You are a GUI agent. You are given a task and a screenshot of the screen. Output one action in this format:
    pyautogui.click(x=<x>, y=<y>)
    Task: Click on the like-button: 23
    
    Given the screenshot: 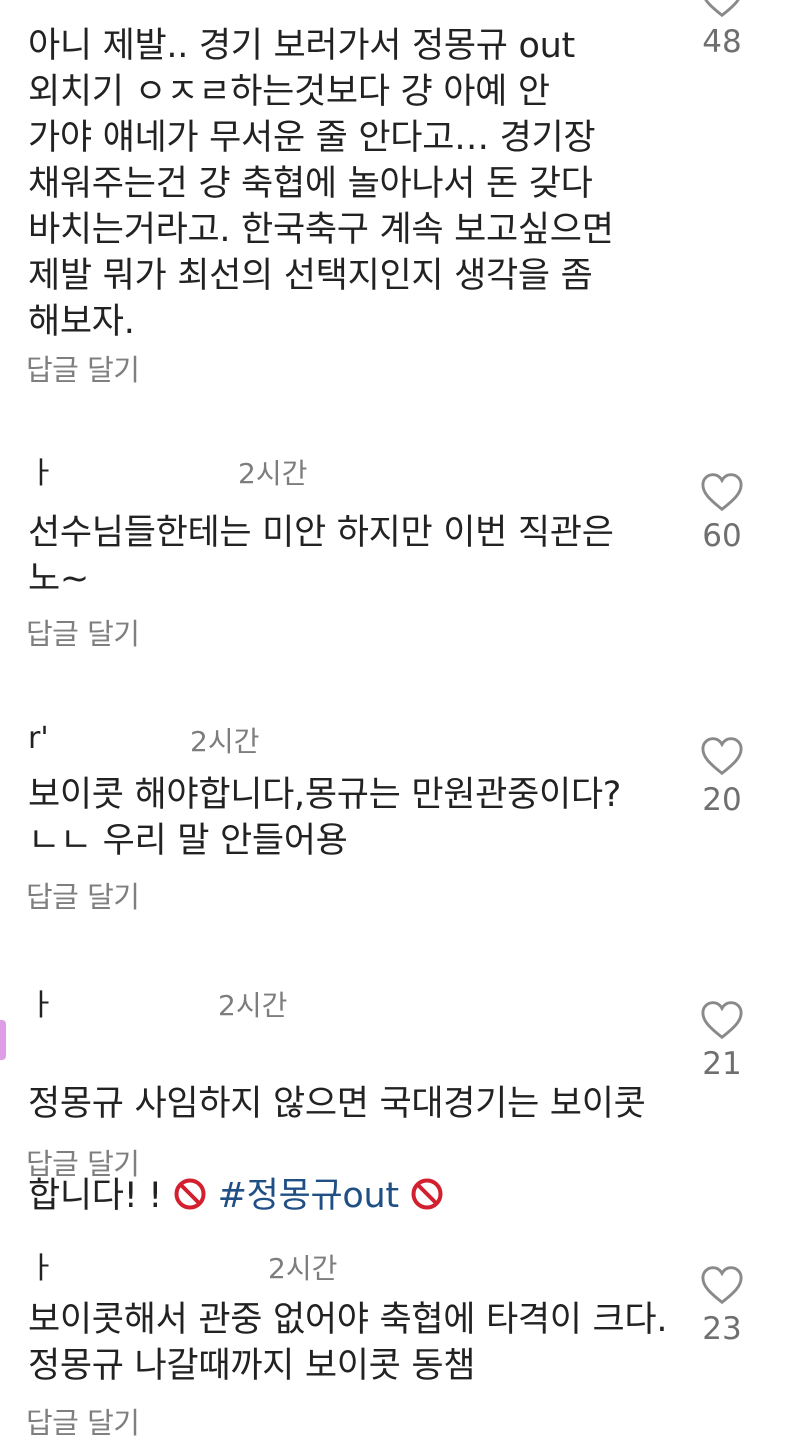 What is the action you would take?
    pyautogui.click(x=722, y=1306)
    